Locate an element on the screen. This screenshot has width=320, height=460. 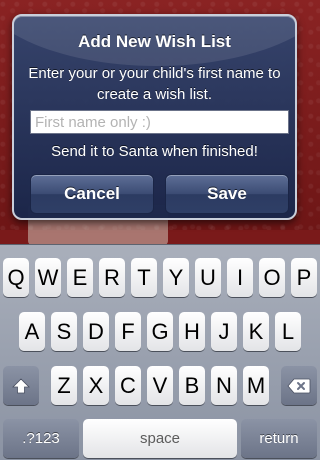
key-r: R is located at coordinates (112, 277).